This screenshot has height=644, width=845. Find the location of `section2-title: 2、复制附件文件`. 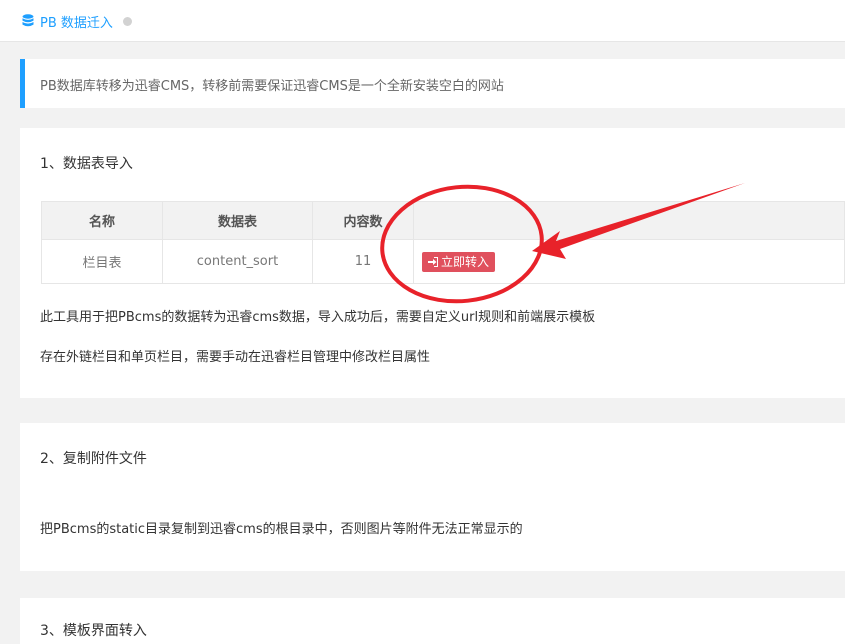

section2-title: 2、复制附件文件 is located at coordinates (93, 459).